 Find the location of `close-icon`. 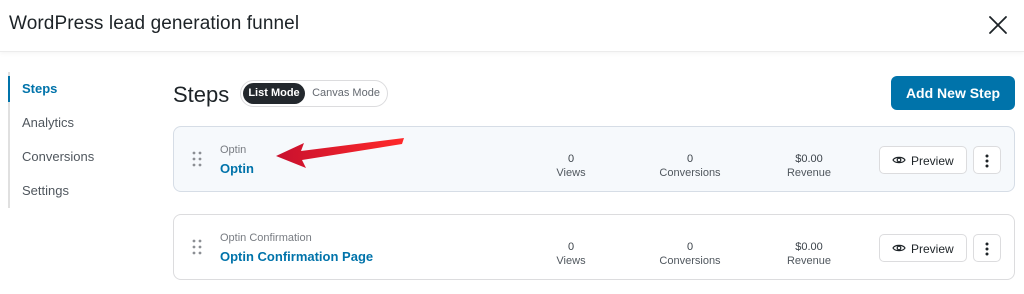

close-icon is located at coordinates (998, 25).